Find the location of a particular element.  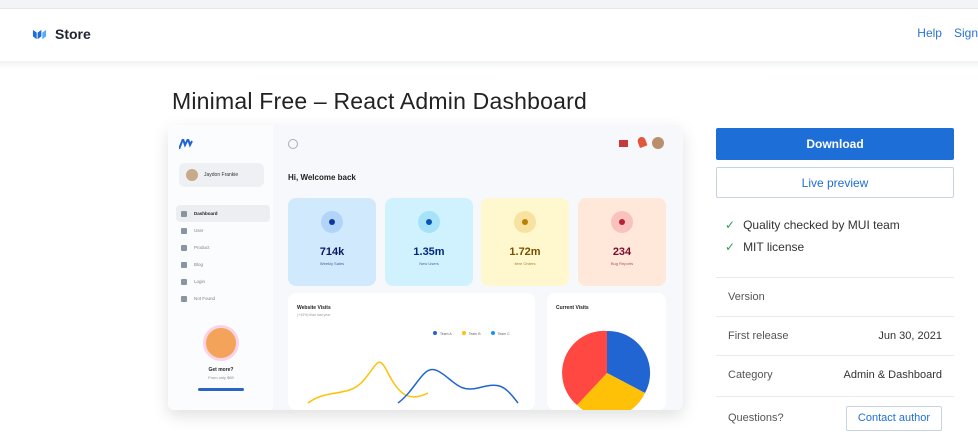

feature-item: ✓ MIT license is located at coordinates (764, 247).